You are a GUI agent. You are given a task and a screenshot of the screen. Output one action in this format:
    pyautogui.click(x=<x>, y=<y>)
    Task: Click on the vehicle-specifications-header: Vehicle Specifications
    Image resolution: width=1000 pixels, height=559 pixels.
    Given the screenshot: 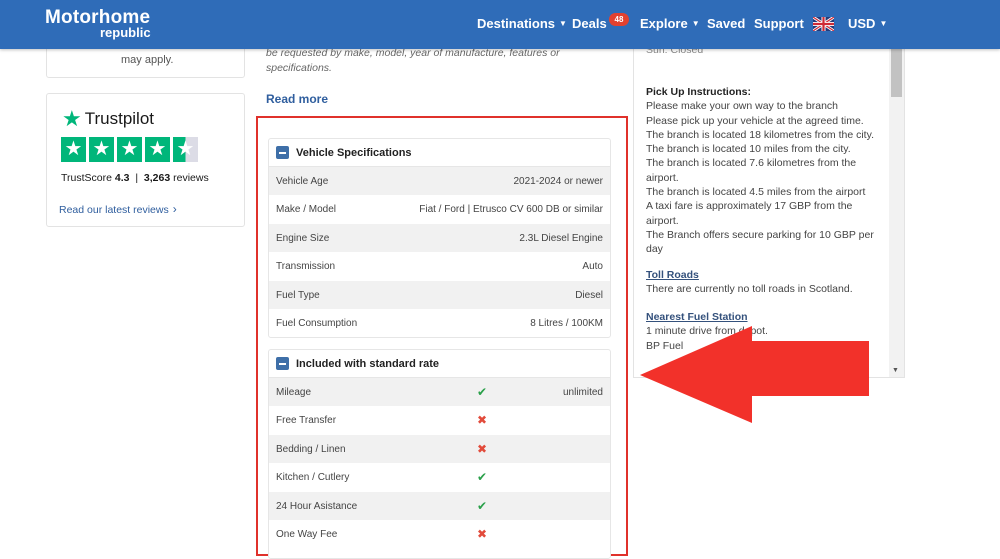 What is the action you would take?
    pyautogui.click(x=439, y=153)
    